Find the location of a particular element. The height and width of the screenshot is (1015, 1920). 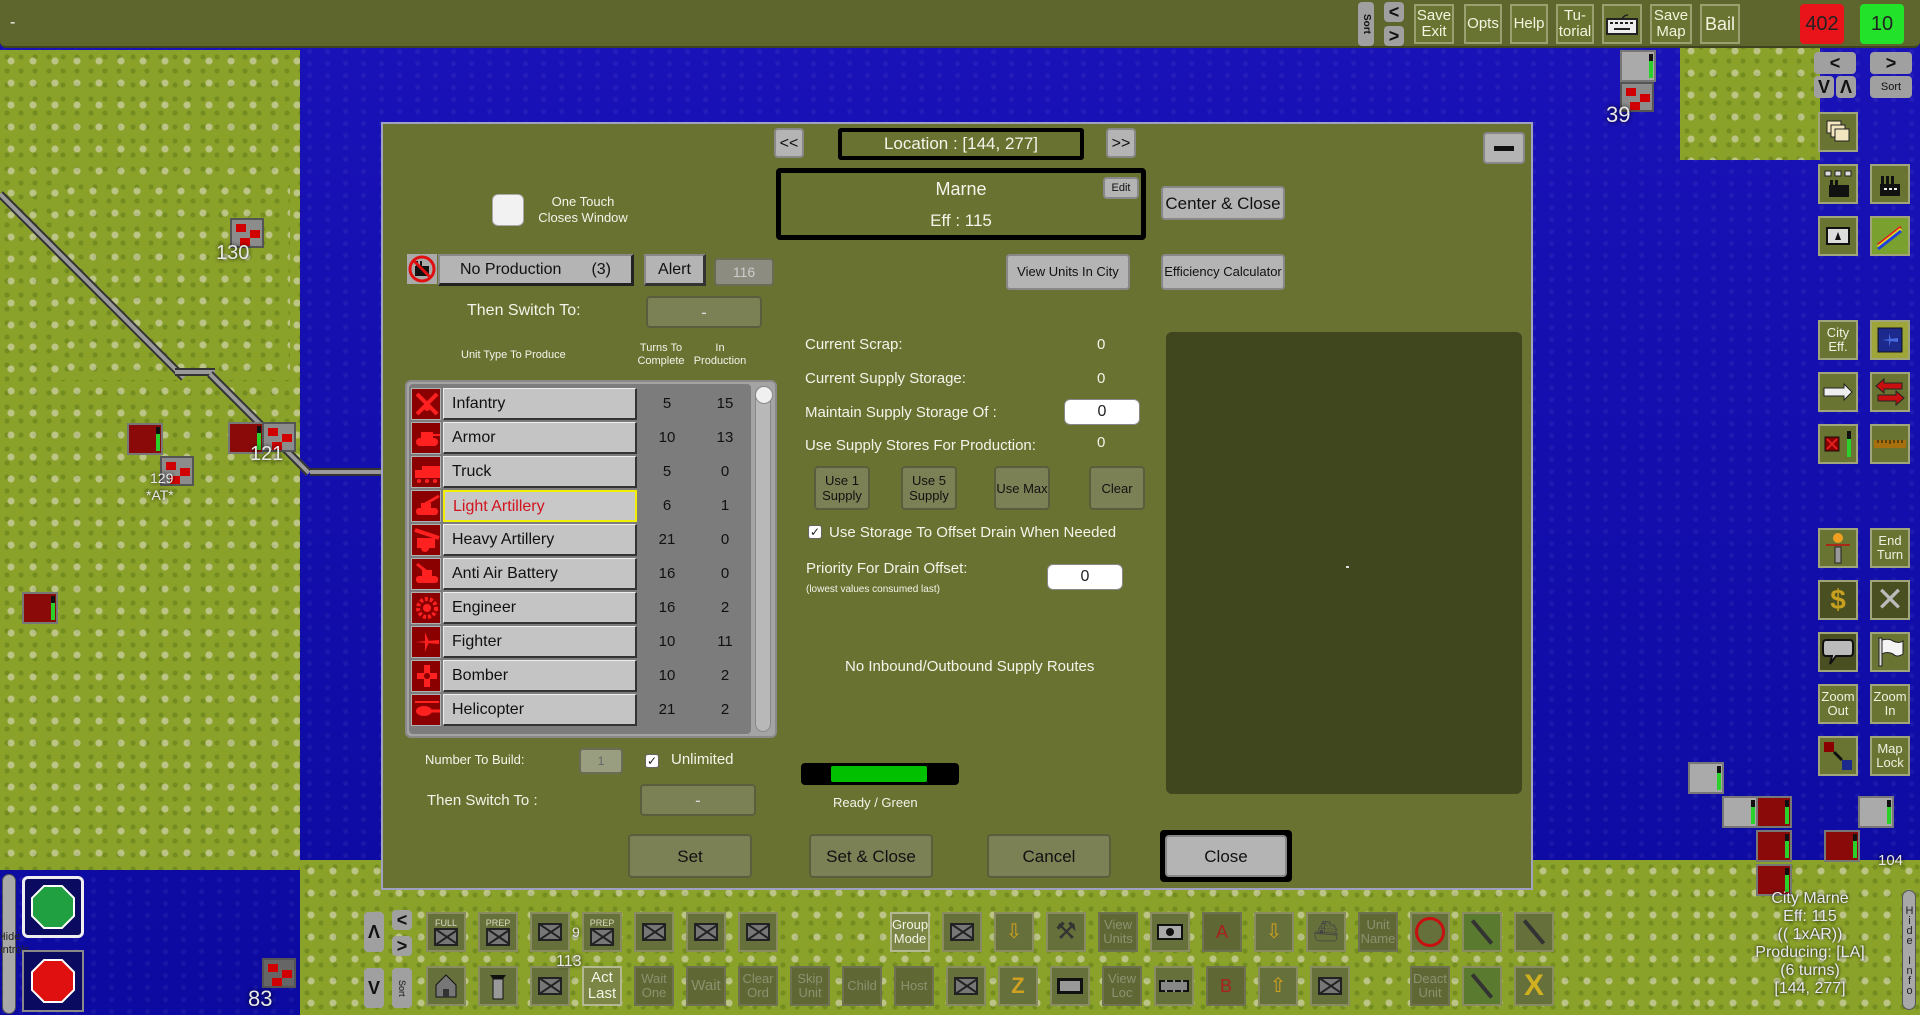

view-units-button: View Units is located at coordinates (1118, 932).